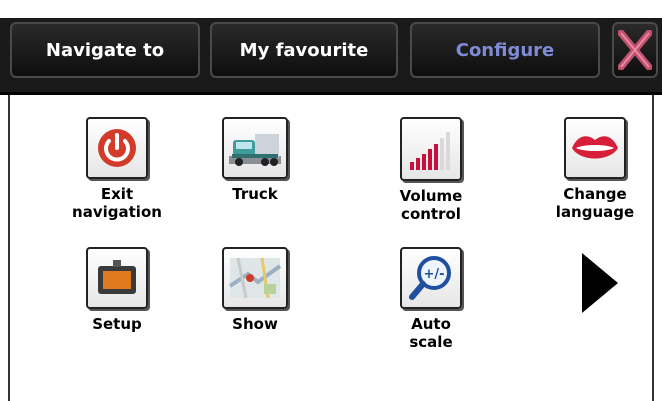  Describe the element at coordinates (255, 148) in the screenshot. I see `truck-icon` at that location.